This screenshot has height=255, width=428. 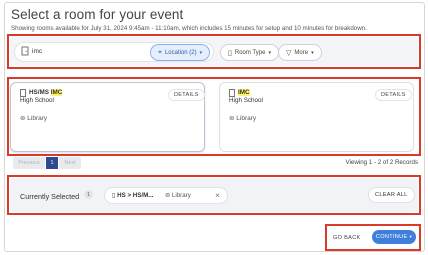 What do you see at coordinates (29, 163) in the screenshot?
I see `previous-page-button: Previous` at bounding box center [29, 163].